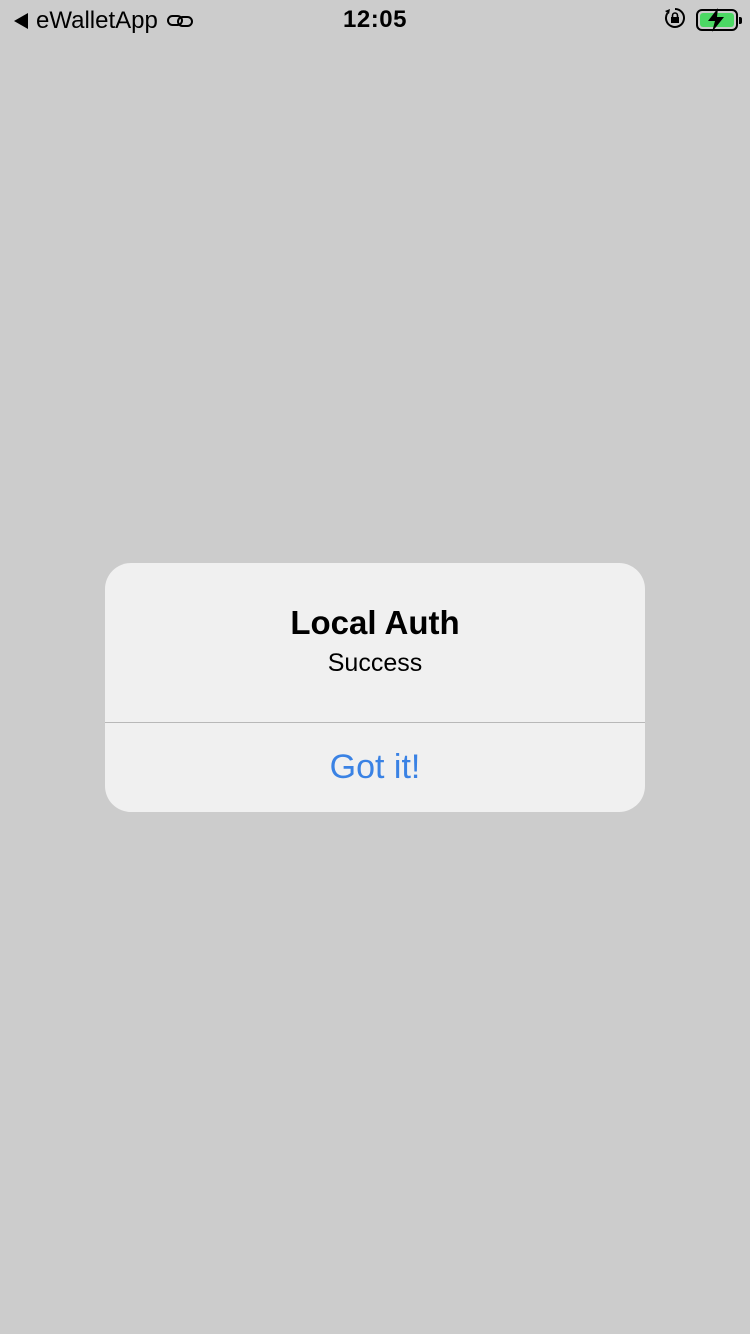 The height and width of the screenshot is (1334, 750). What do you see at coordinates (375, 642) in the screenshot?
I see `alert-body: Local Auth Success` at bounding box center [375, 642].